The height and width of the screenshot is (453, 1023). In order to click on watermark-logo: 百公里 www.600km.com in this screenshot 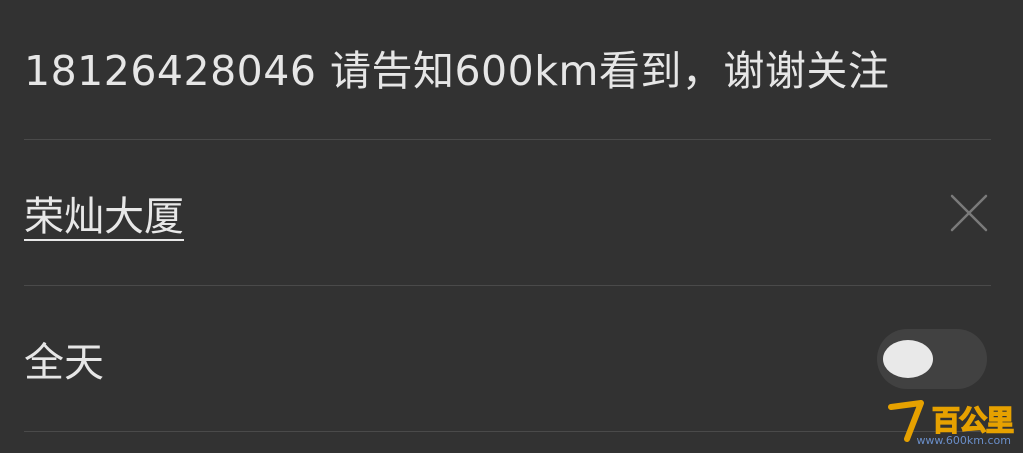, I will do `click(952, 423)`.